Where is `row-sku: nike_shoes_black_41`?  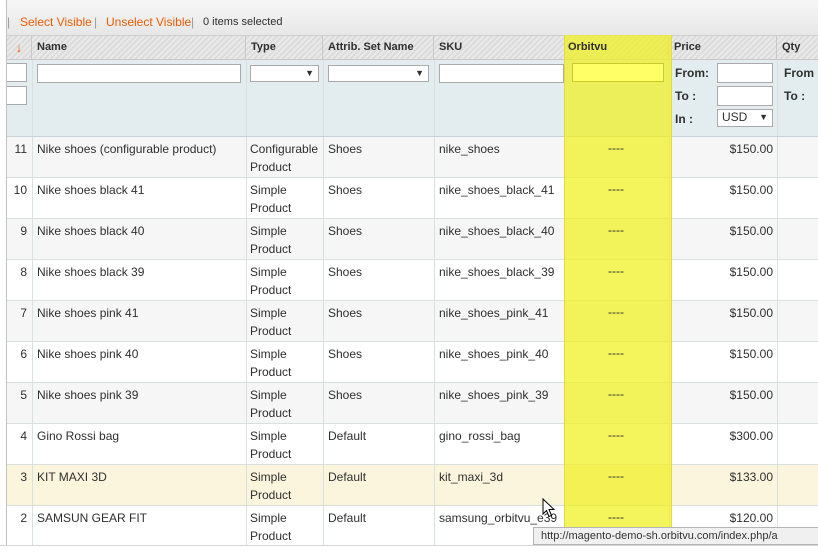
row-sku: nike_shoes_black_41 is located at coordinates (497, 190).